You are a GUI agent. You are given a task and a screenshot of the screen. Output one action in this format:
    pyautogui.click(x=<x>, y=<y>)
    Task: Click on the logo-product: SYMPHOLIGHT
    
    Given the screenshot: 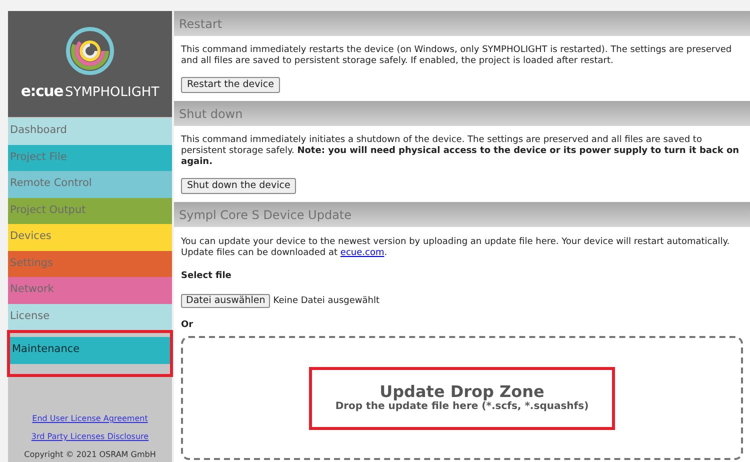 What is the action you would take?
    pyautogui.click(x=112, y=92)
    